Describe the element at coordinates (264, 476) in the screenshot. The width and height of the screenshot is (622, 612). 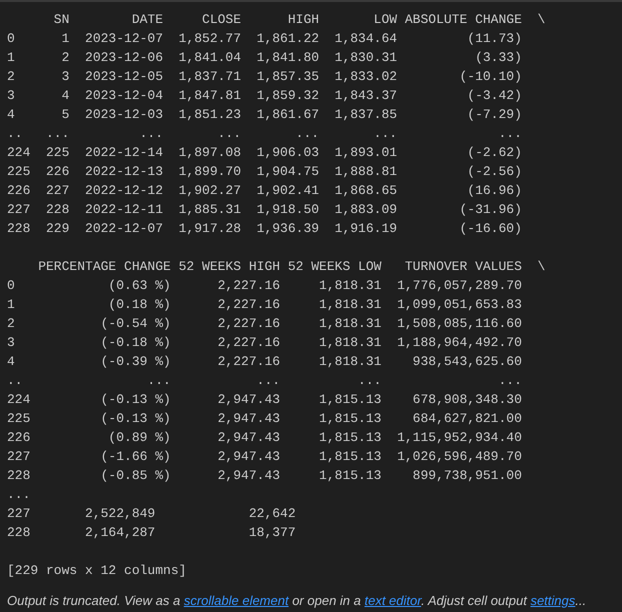
I see `output-line: 228 (-0.85 %) 2,947.43 1,815.13 899,738,951.00` at that location.